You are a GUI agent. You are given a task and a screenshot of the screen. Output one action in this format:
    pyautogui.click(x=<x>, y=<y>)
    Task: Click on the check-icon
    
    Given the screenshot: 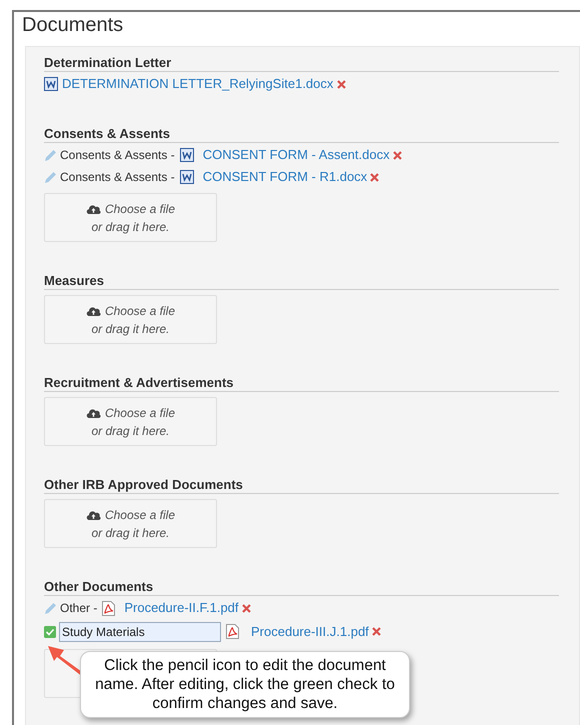 What is the action you would take?
    pyautogui.click(x=50, y=632)
    